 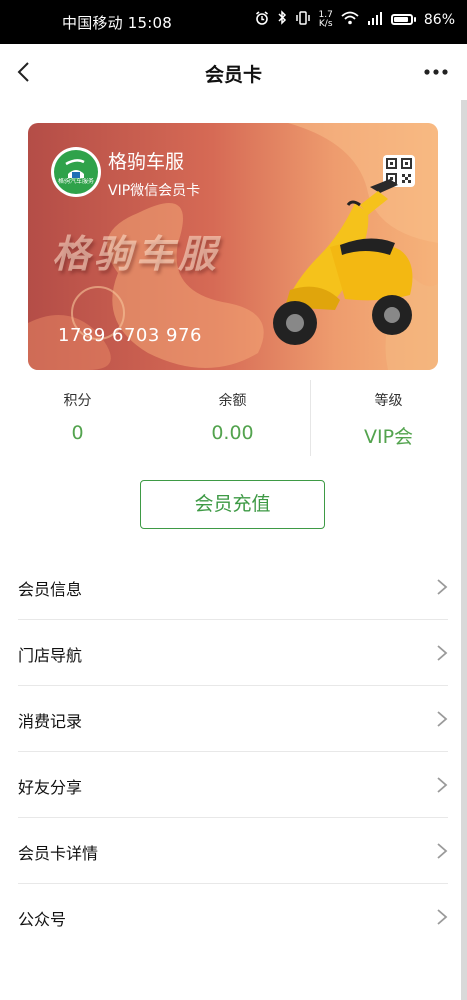 What do you see at coordinates (233, 22) in the screenshot?
I see `status-bar: 中国移动 15:08 1.7 K/s 86%` at bounding box center [233, 22].